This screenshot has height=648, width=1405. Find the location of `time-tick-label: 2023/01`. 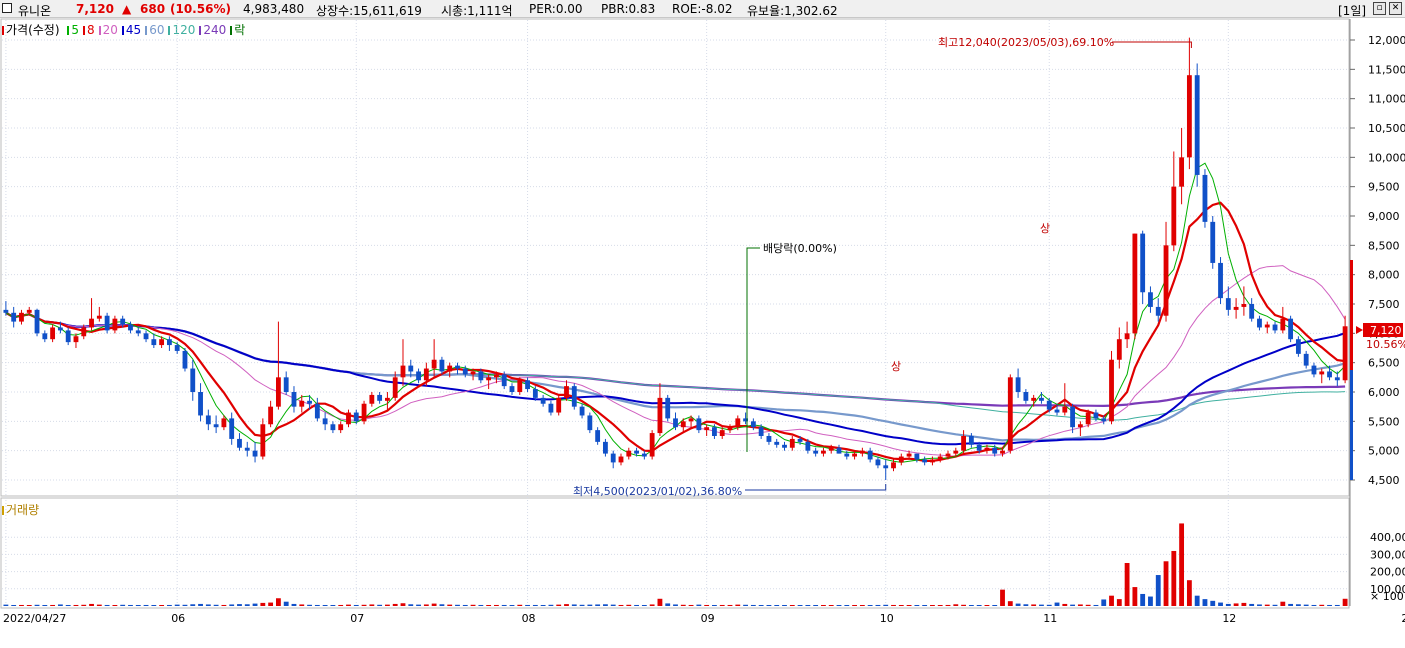

time-tick-label: 2023/01 is located at coordinates (1403, 618).